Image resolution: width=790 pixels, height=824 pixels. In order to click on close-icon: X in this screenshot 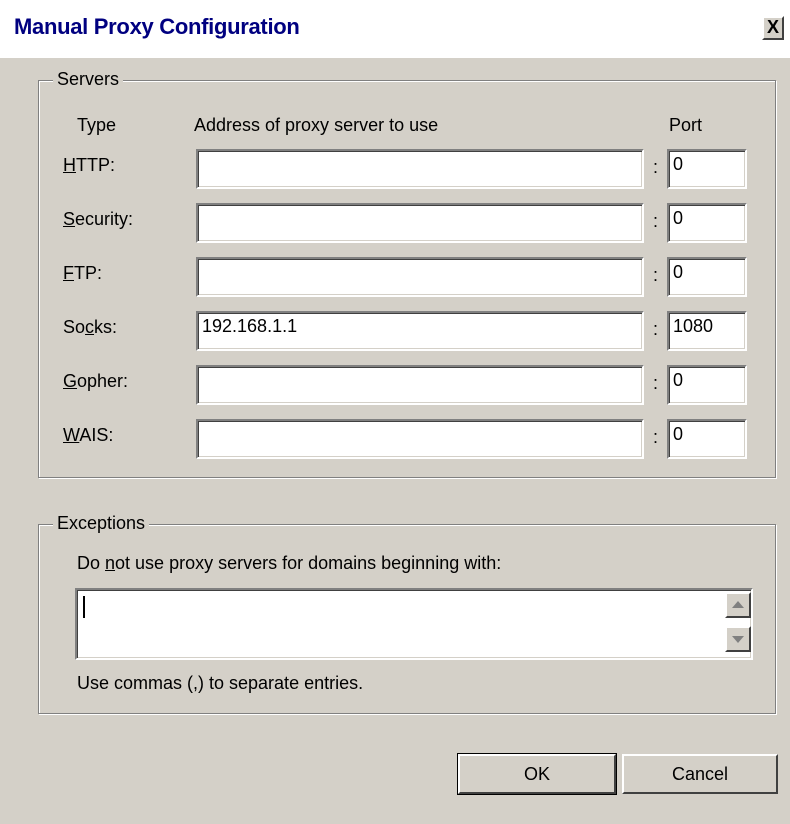, I will do `click(772, 27)`.